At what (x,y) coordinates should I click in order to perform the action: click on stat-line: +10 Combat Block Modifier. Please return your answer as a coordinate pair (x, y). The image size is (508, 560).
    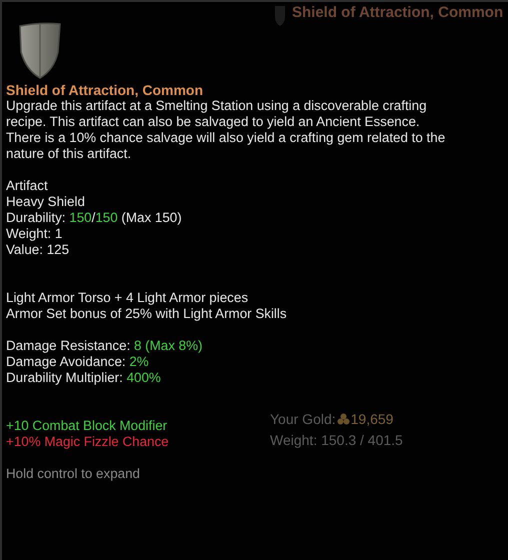
    Looking at the image, I should click on (87, 426).